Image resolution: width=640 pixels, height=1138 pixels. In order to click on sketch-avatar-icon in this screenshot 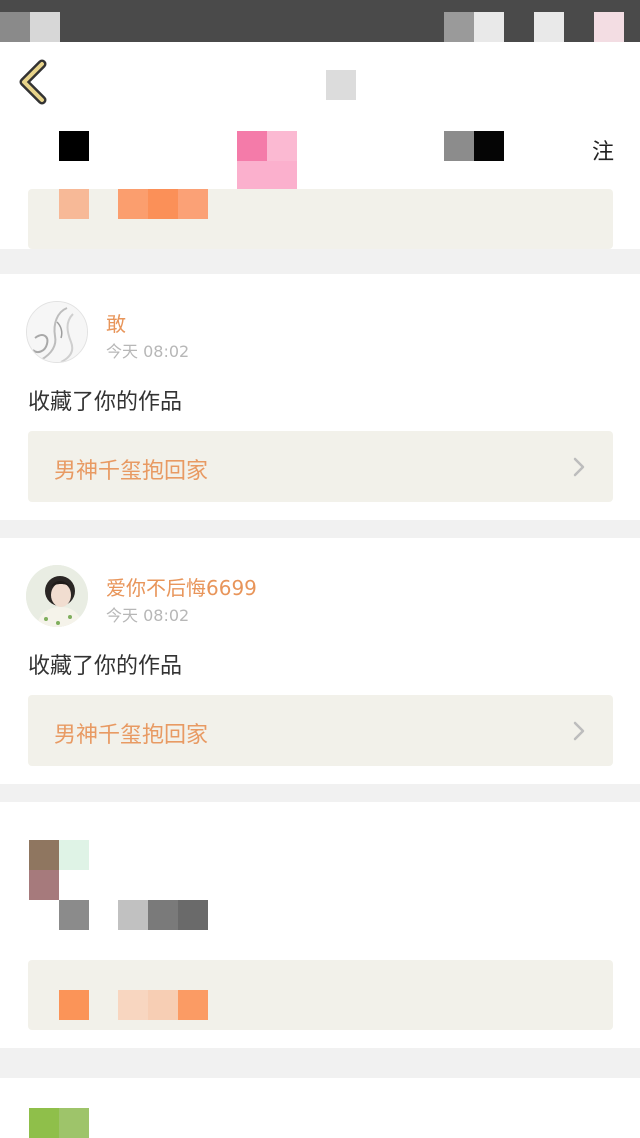, I will do `click(57, 332)`.